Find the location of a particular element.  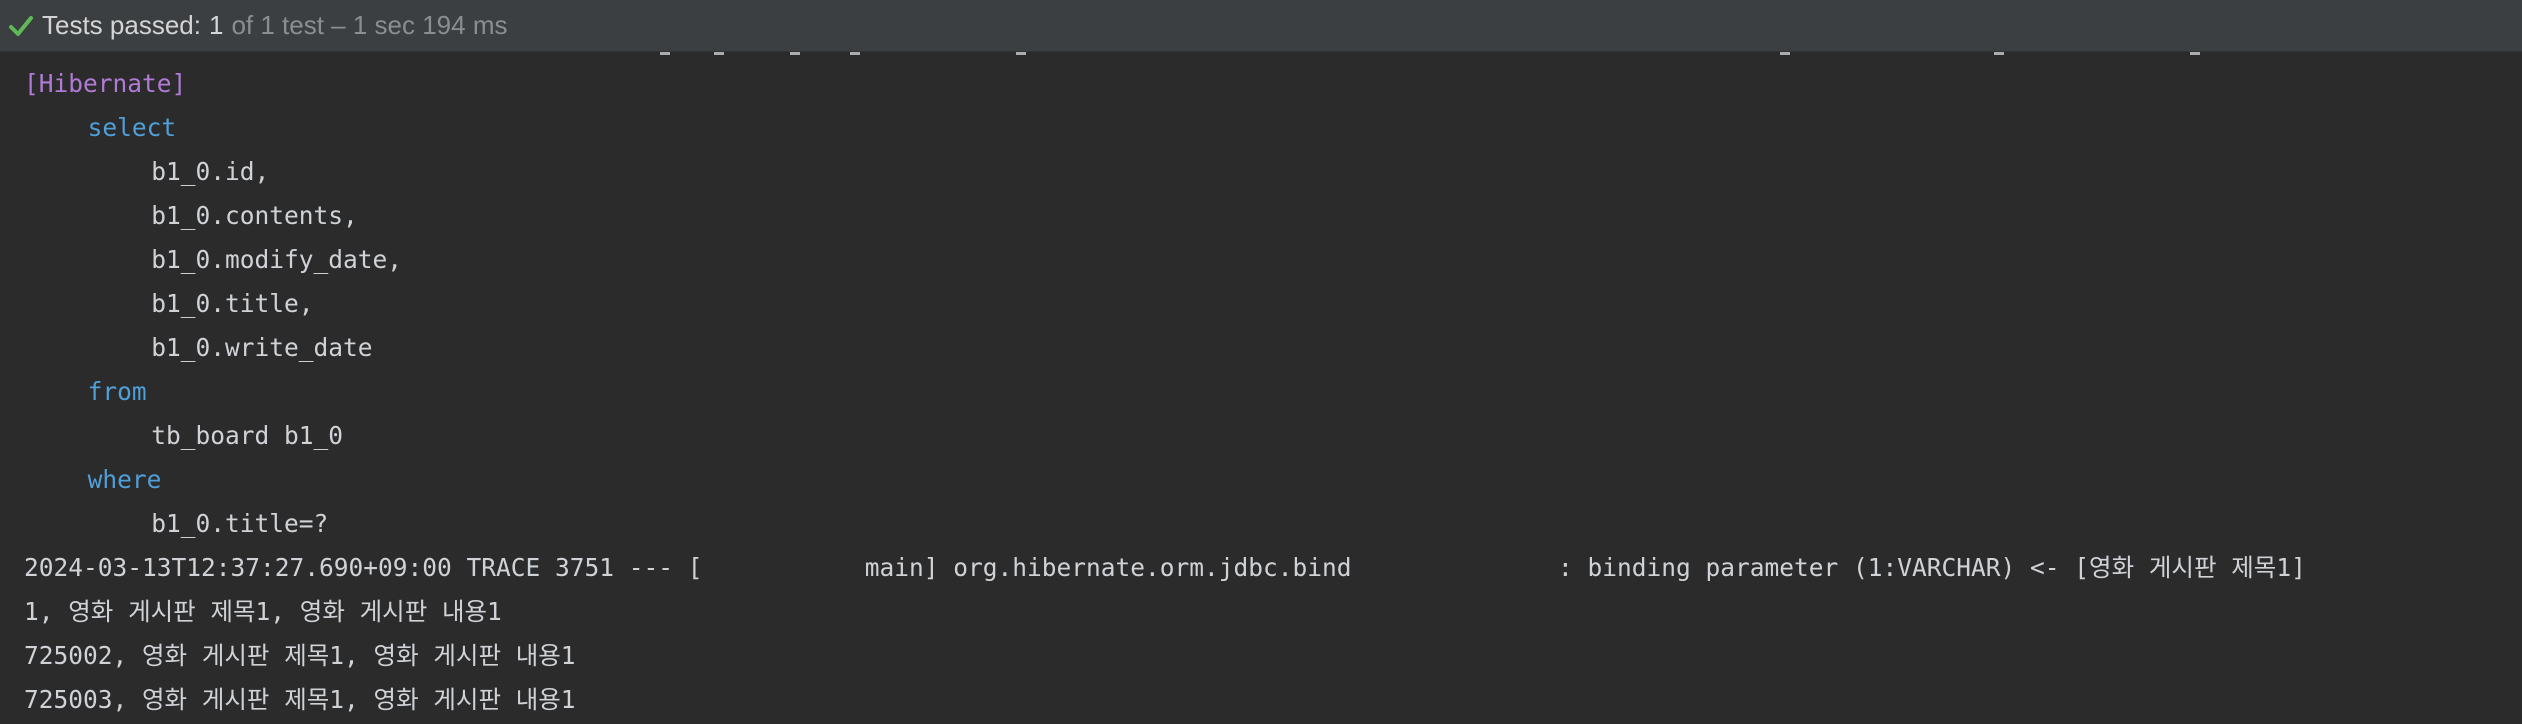

sql-keyword-line: from is located at coordinates (117, 391).